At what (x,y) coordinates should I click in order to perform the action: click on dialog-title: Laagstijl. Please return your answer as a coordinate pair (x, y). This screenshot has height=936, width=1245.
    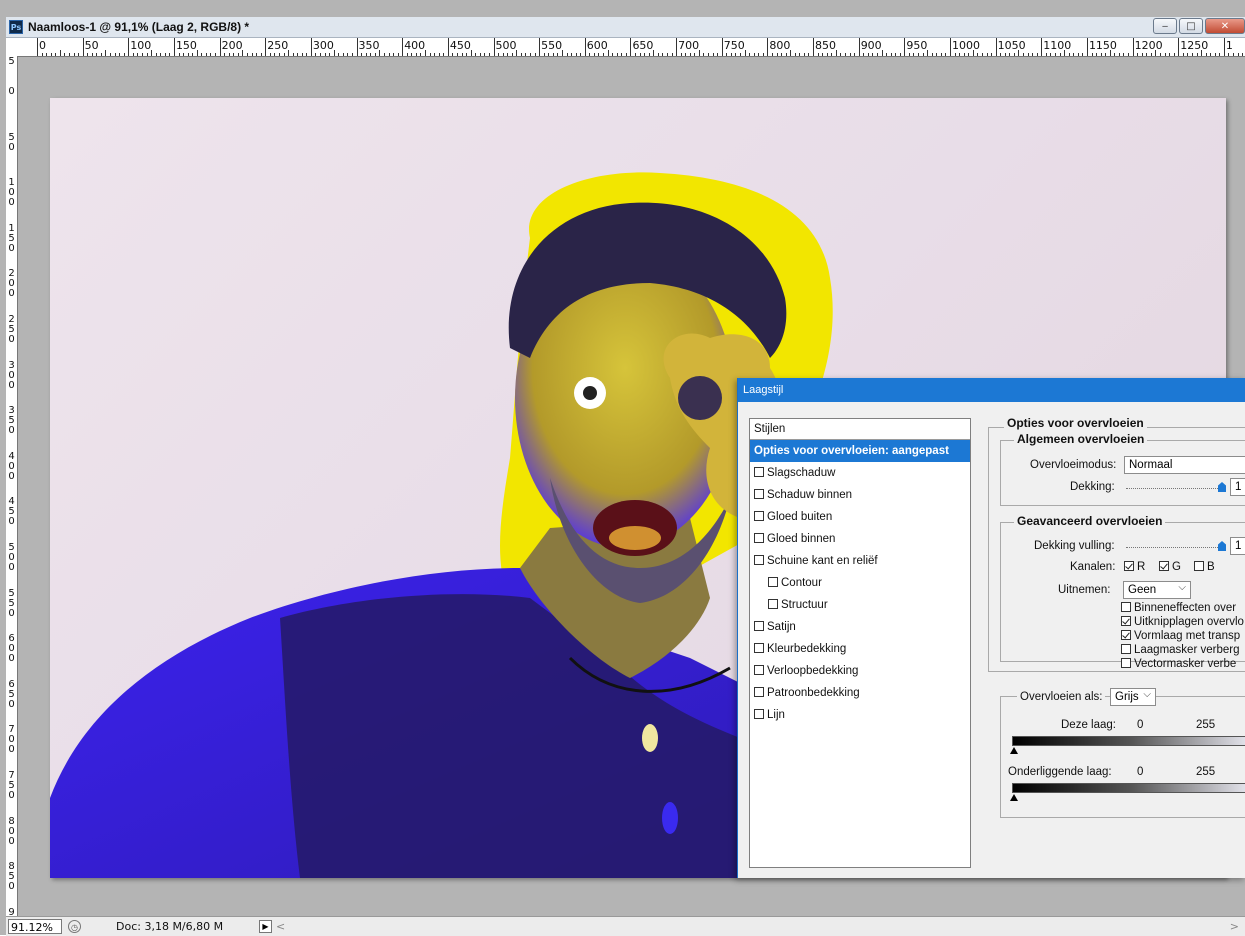
    Looking at the image, I should click on (991, 390).